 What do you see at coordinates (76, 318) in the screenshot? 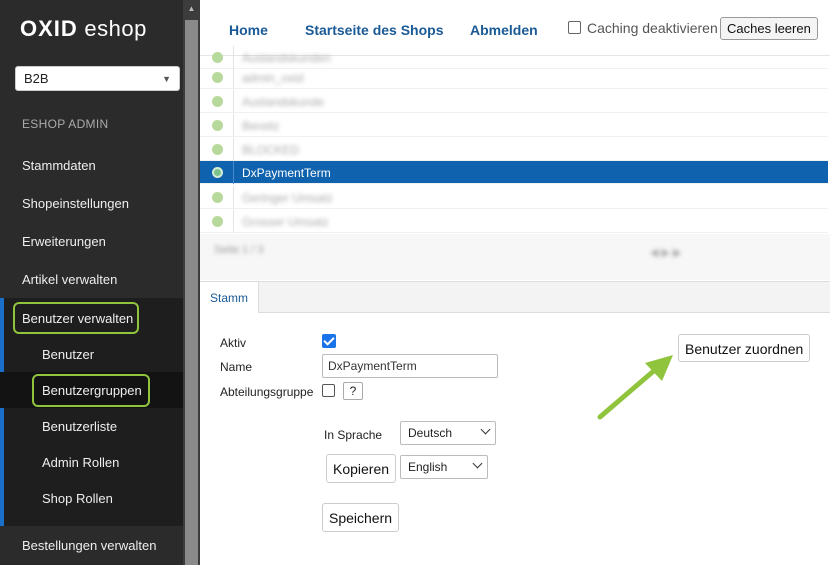
I see `highlight-benutzer-verwalten` at bounding box center [76, 318].